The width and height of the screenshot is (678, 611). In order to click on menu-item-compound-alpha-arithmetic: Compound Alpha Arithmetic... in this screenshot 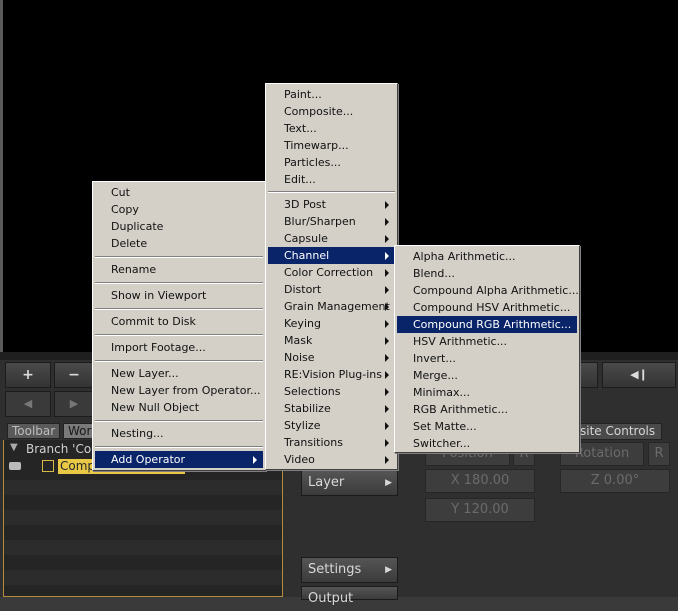, I will do `click(488, 290)`.